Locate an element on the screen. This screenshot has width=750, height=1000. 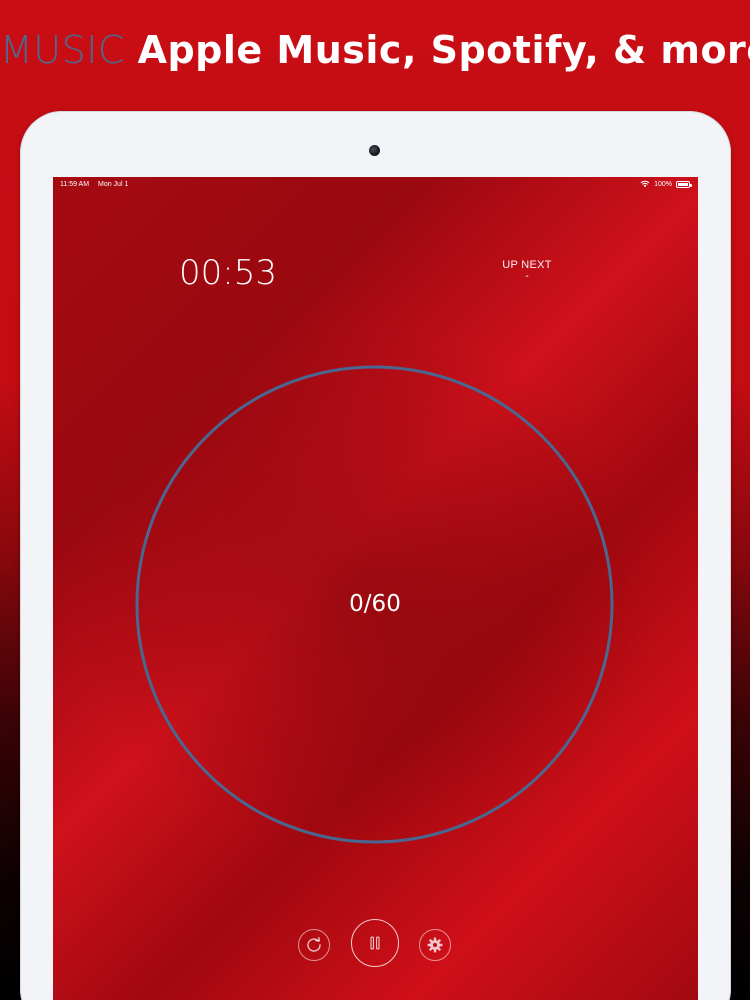
status-indicators: 100% is located at coordinates (666, 184).